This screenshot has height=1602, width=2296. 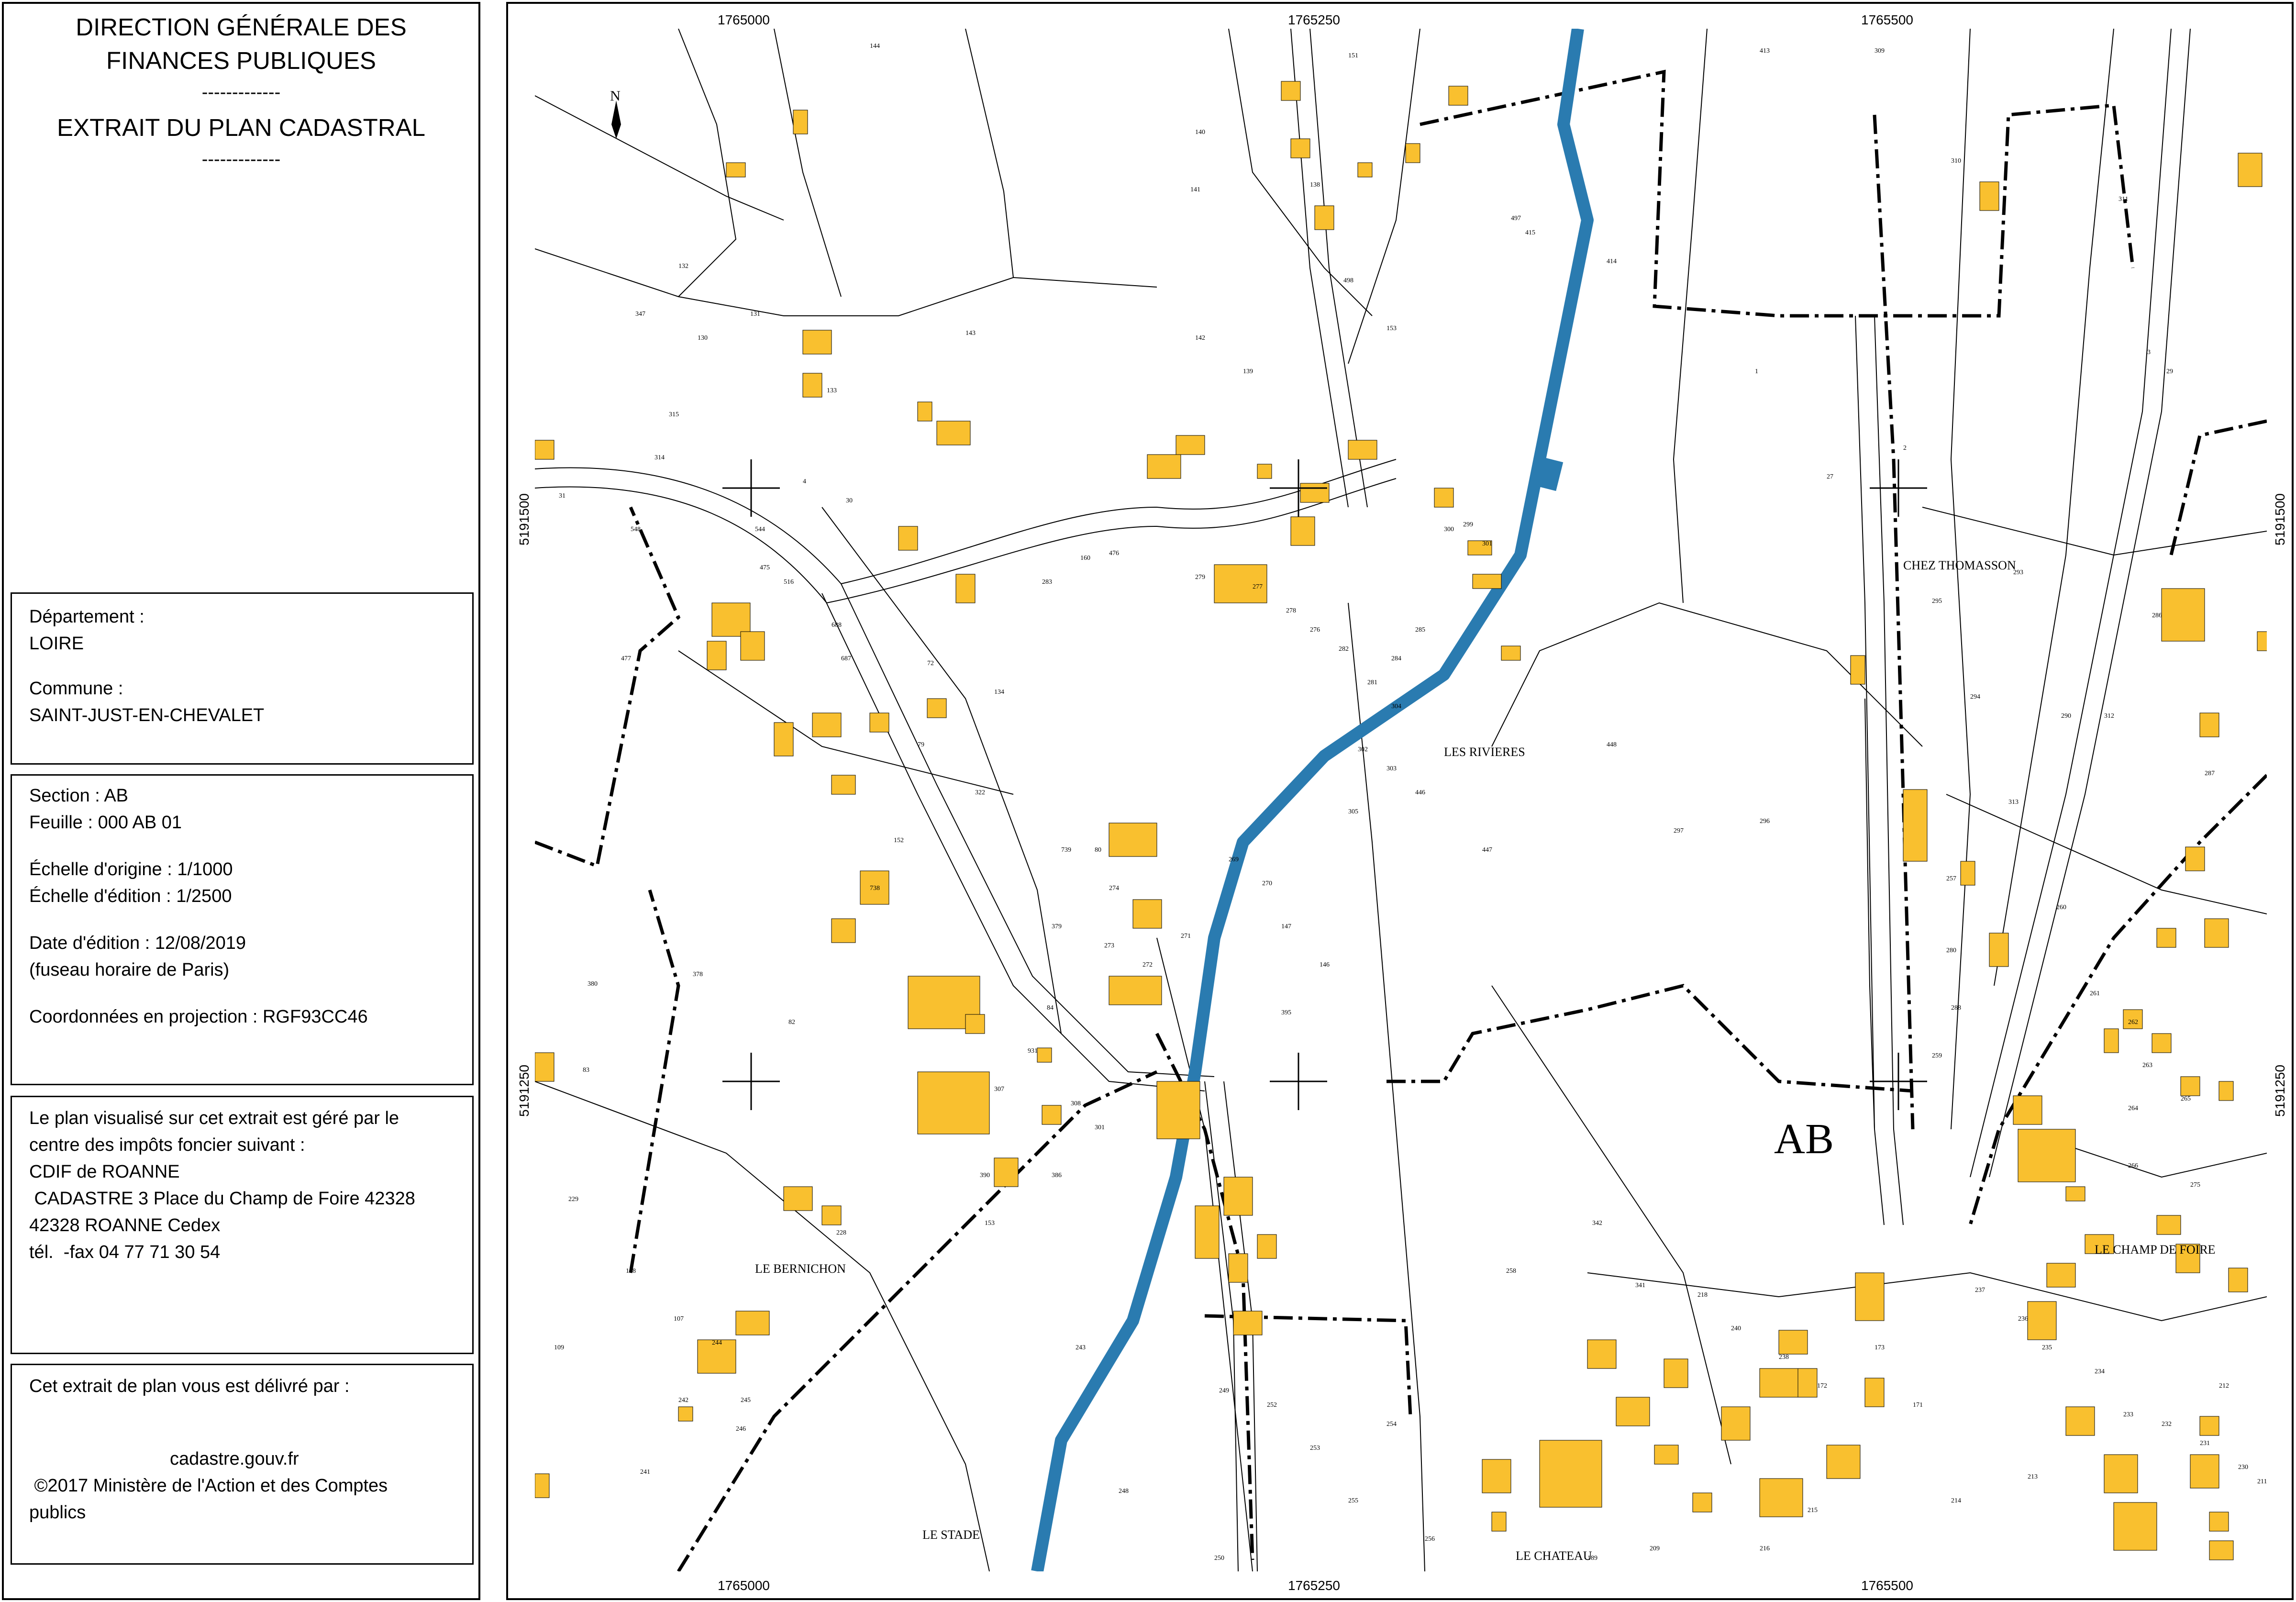 I want to click on river-widening, so click(x=1548, y=474).